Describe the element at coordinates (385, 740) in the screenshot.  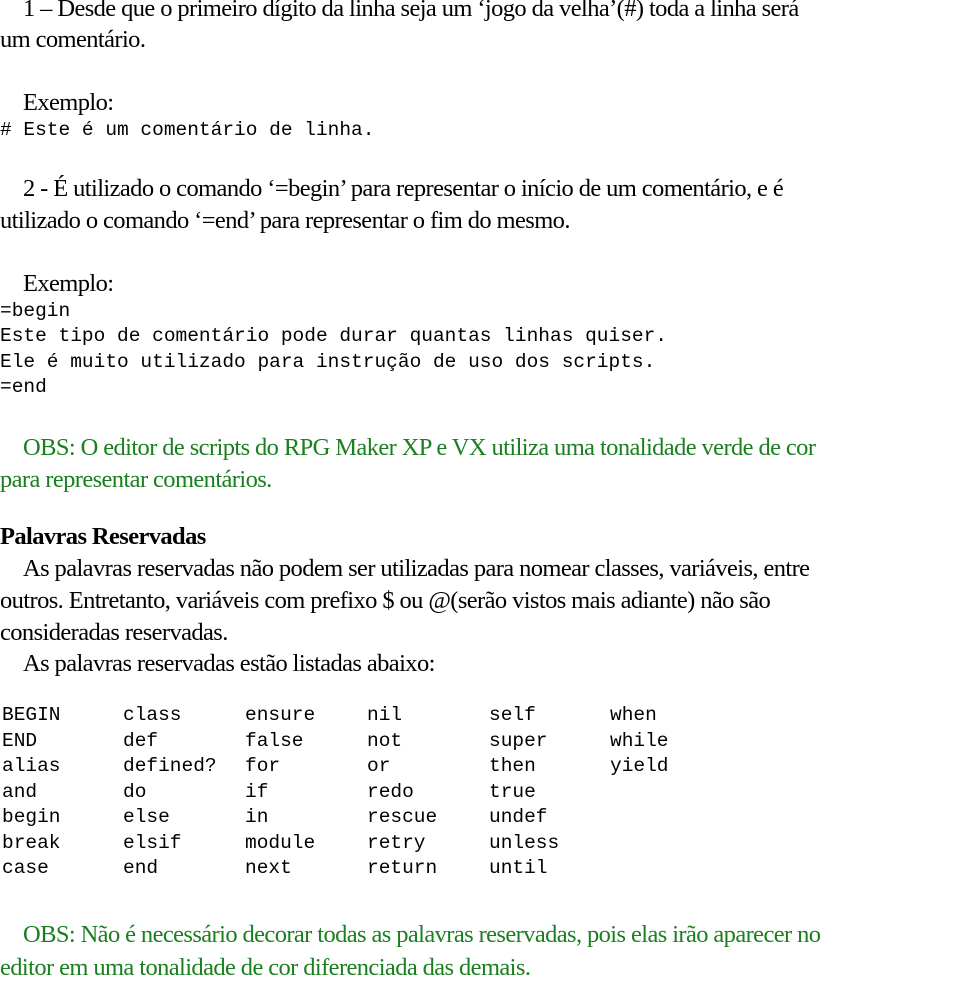
I see `keyword-cell: not` at that location.